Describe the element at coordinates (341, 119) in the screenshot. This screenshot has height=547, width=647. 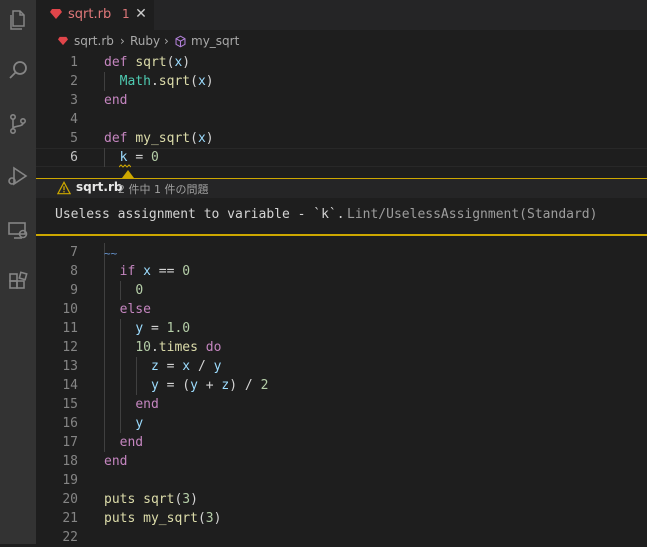
I see `code-line: 4` at that location.